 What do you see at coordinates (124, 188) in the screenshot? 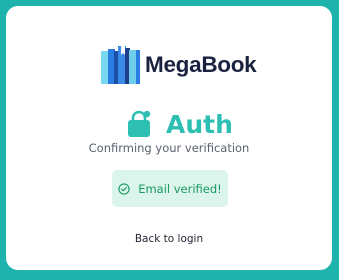
I see `check-circle-icon` at bounding box center [124, 188].